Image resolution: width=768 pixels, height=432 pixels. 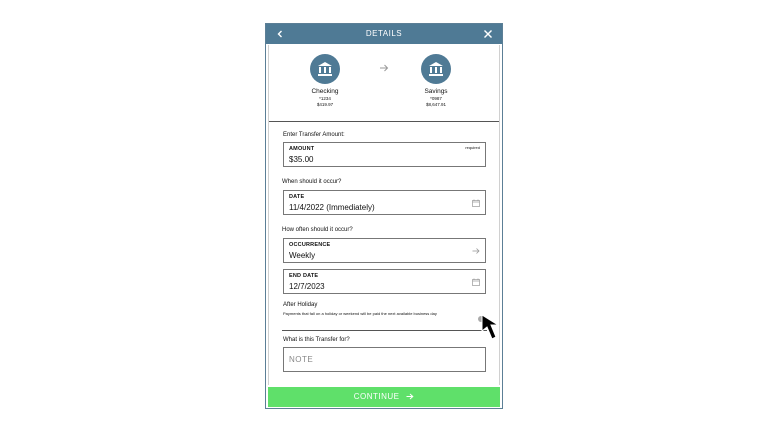 What do you see at coordinates (307, 286) in the screenshot?
I see `end-date-value: 12/7/2023` at bounding box center [307, 286].